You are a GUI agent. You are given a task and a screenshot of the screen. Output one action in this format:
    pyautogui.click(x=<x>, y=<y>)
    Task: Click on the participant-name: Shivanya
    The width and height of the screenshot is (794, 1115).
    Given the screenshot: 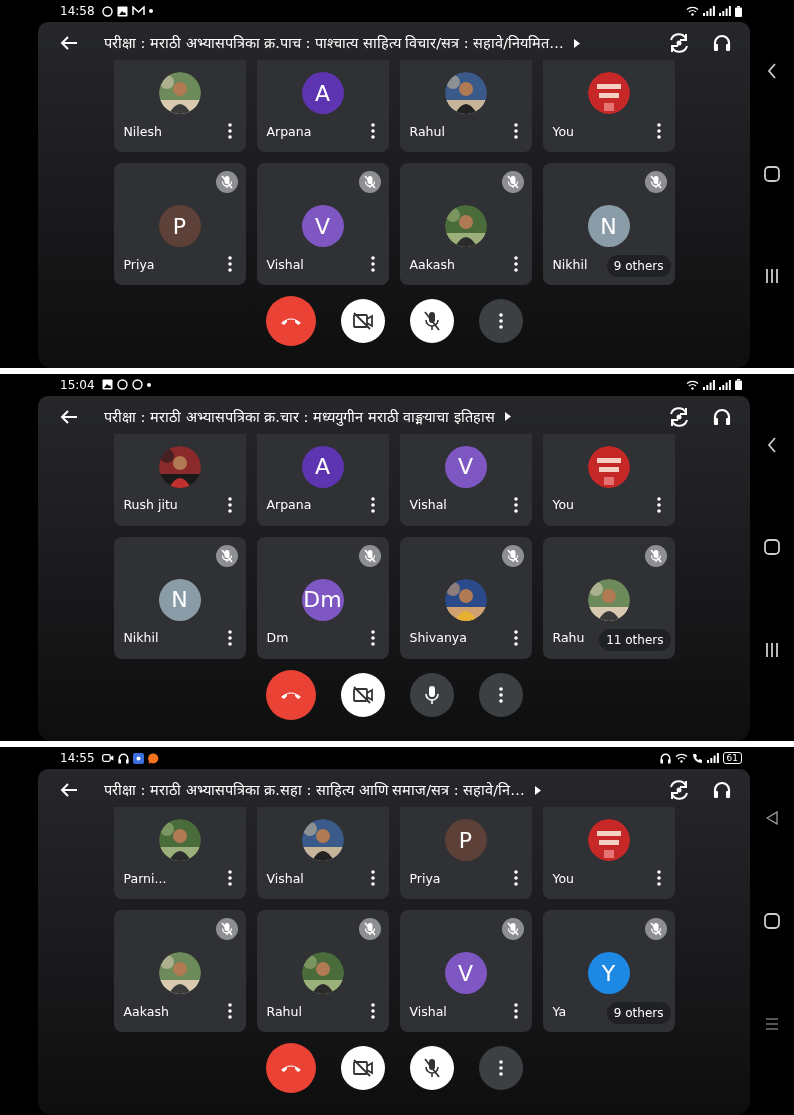 What is the action you would take?
    pyautogui.click(x=438, y=638)
    